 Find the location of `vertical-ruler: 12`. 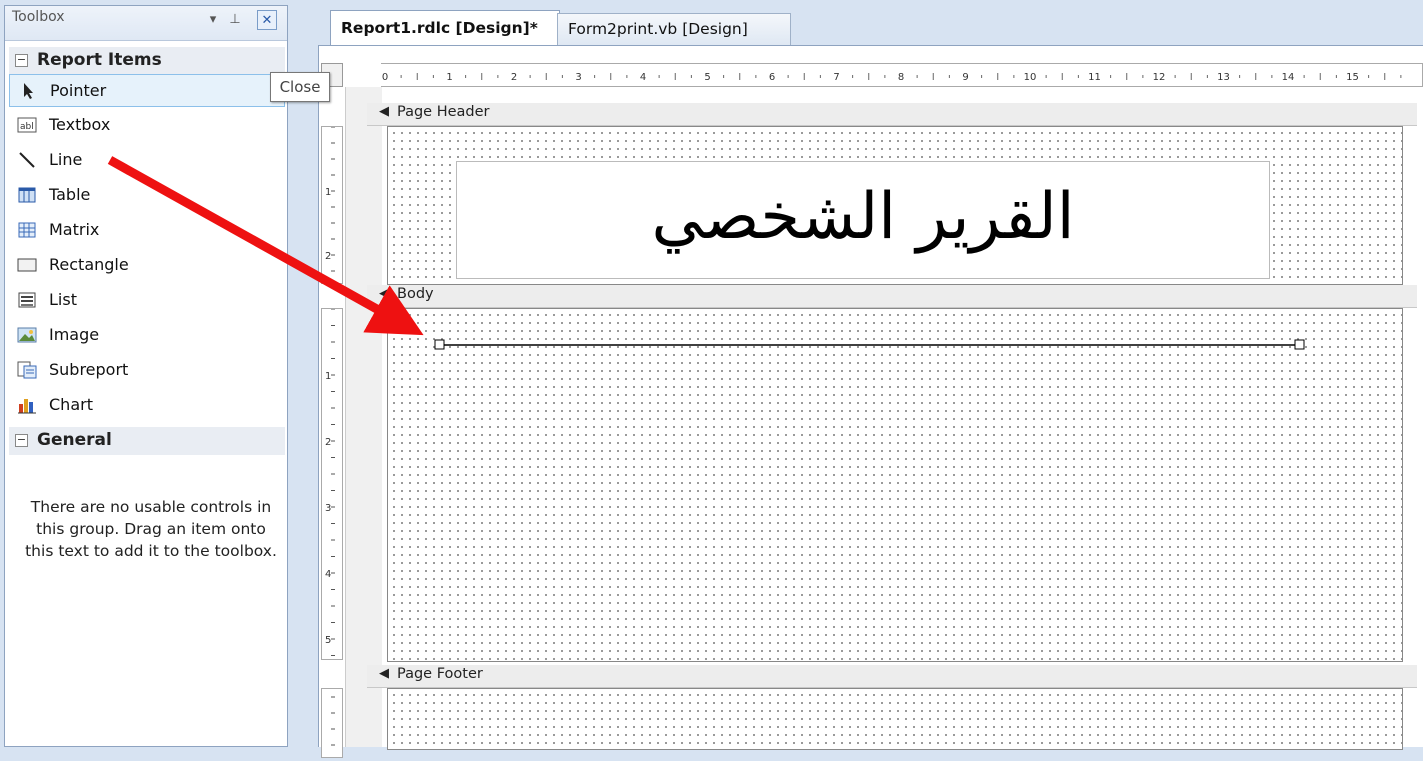

vertical-ruler: 12 is located at coordinates (332, 205).